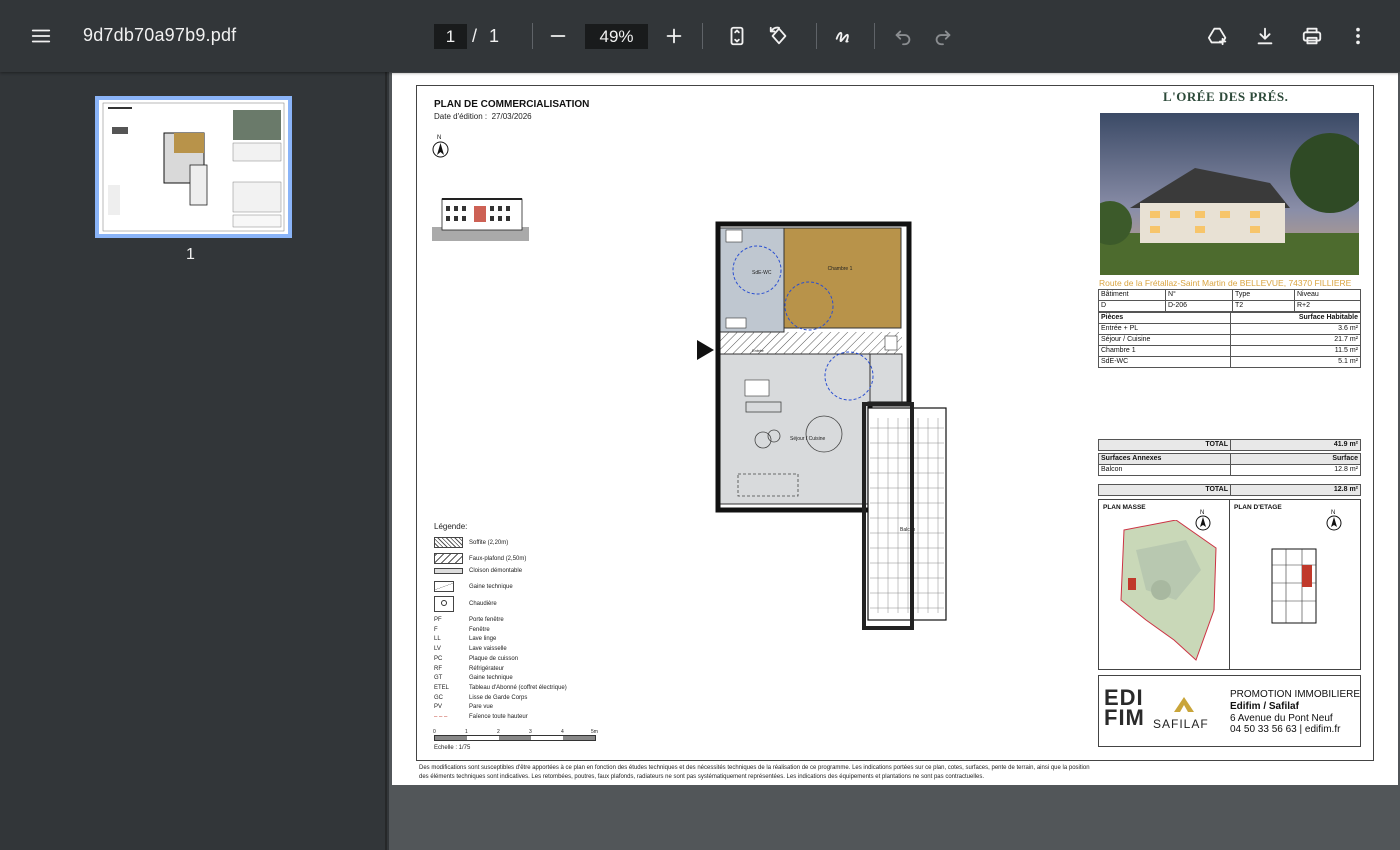 The height and width of the screenshot is (850, 1400). Describe the element at coordinates (498, 558) in the screenshot. I see `legend-label: Faux-plafond (2,50m)` at that location.